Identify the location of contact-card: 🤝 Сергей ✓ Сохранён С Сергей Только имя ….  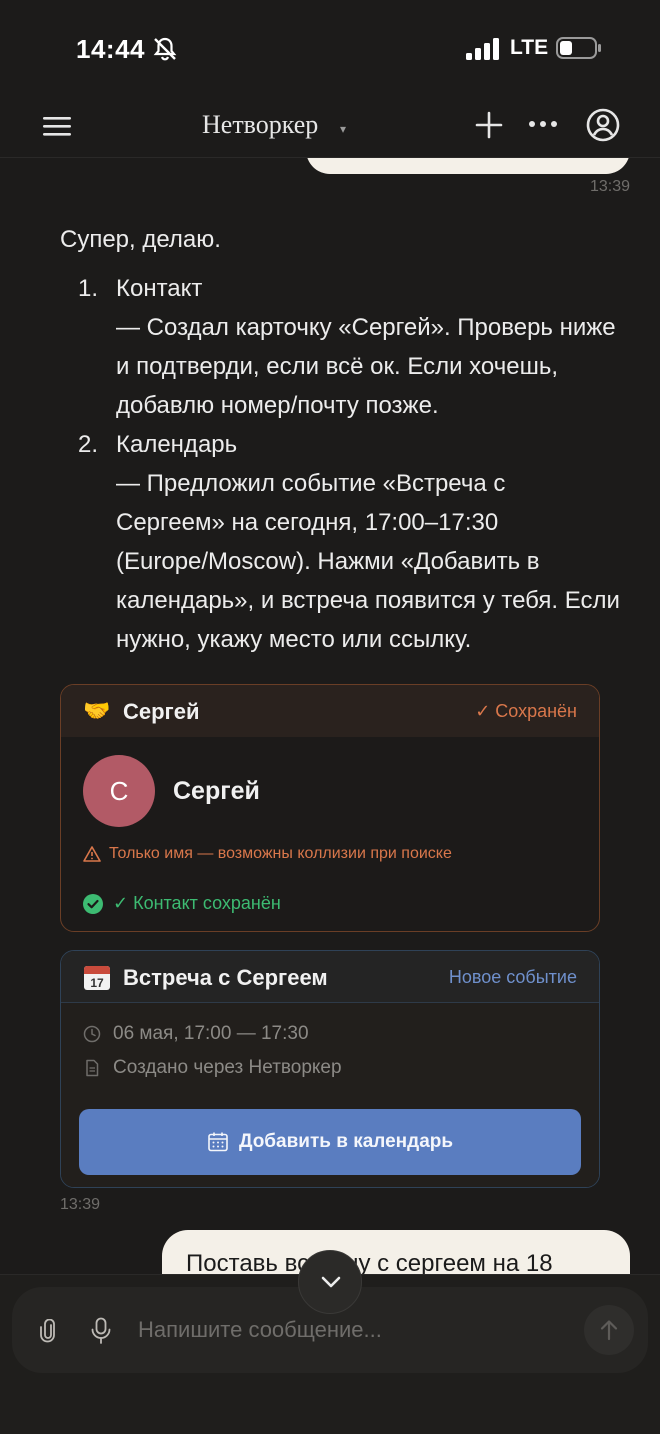
(330, 808).